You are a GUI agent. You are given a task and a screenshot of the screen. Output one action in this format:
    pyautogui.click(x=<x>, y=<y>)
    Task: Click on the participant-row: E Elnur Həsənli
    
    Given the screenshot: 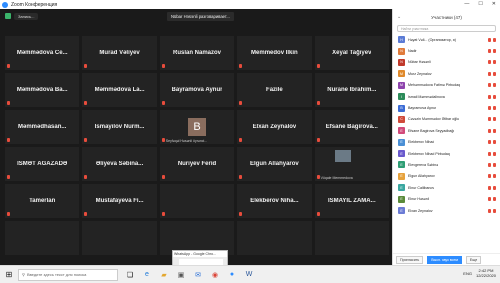 What is the action you would take?
    pyautogui.click(x=446, y=198)
    